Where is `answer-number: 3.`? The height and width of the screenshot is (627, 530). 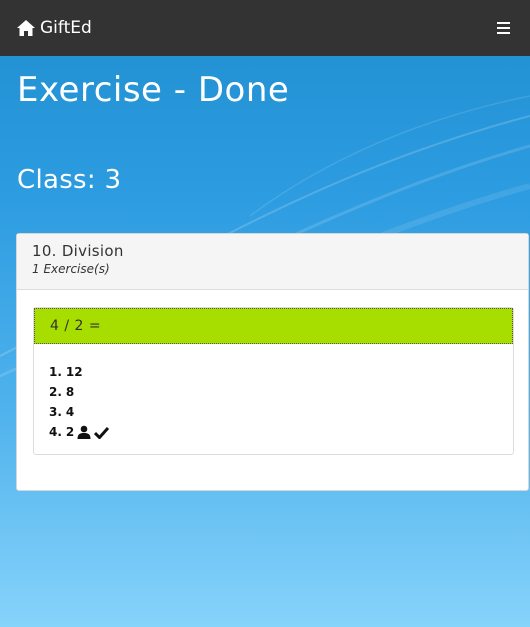
answer-number: 3. is located at coordinates (55, 412).